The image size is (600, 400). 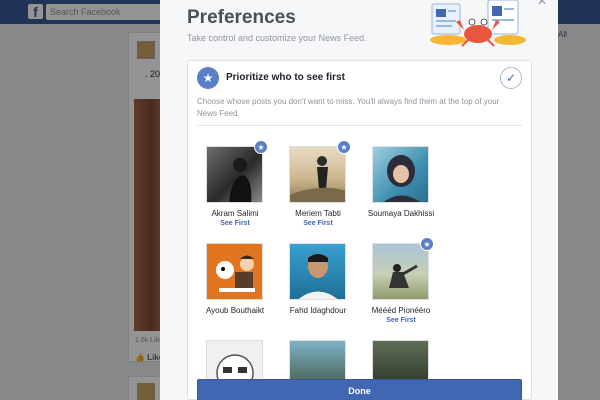 What do you see at coordinates (401, 310) in the screenshot?
I see `person-name: Méééd Pionééro` at bounding box center [401, 310].